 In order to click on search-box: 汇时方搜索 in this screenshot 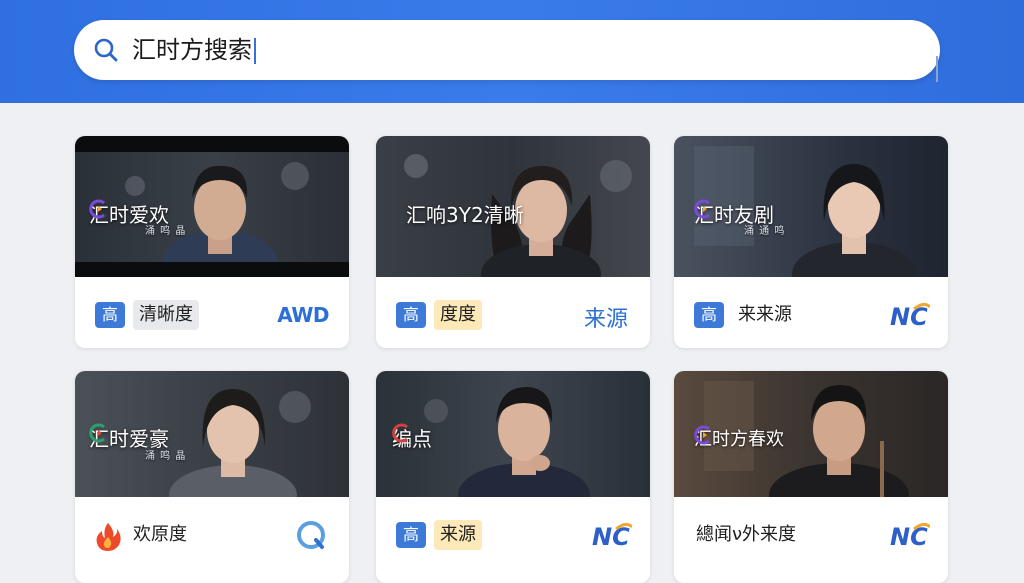, I will do `click(507, 50)`.